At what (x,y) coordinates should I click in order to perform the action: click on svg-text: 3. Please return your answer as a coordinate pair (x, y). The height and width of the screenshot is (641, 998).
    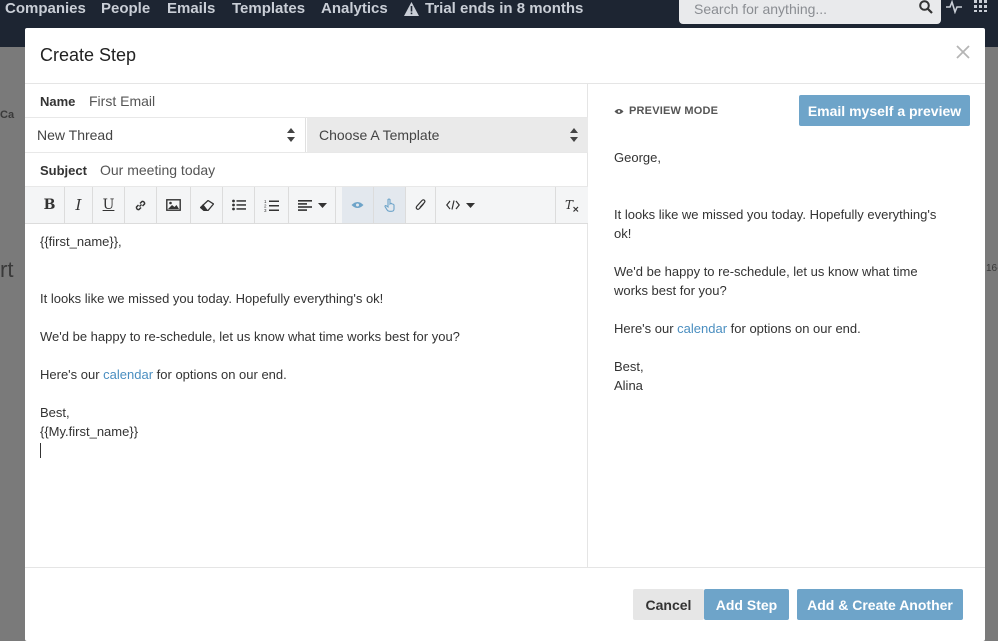
    Looking at the image, I should click on (265, 210).